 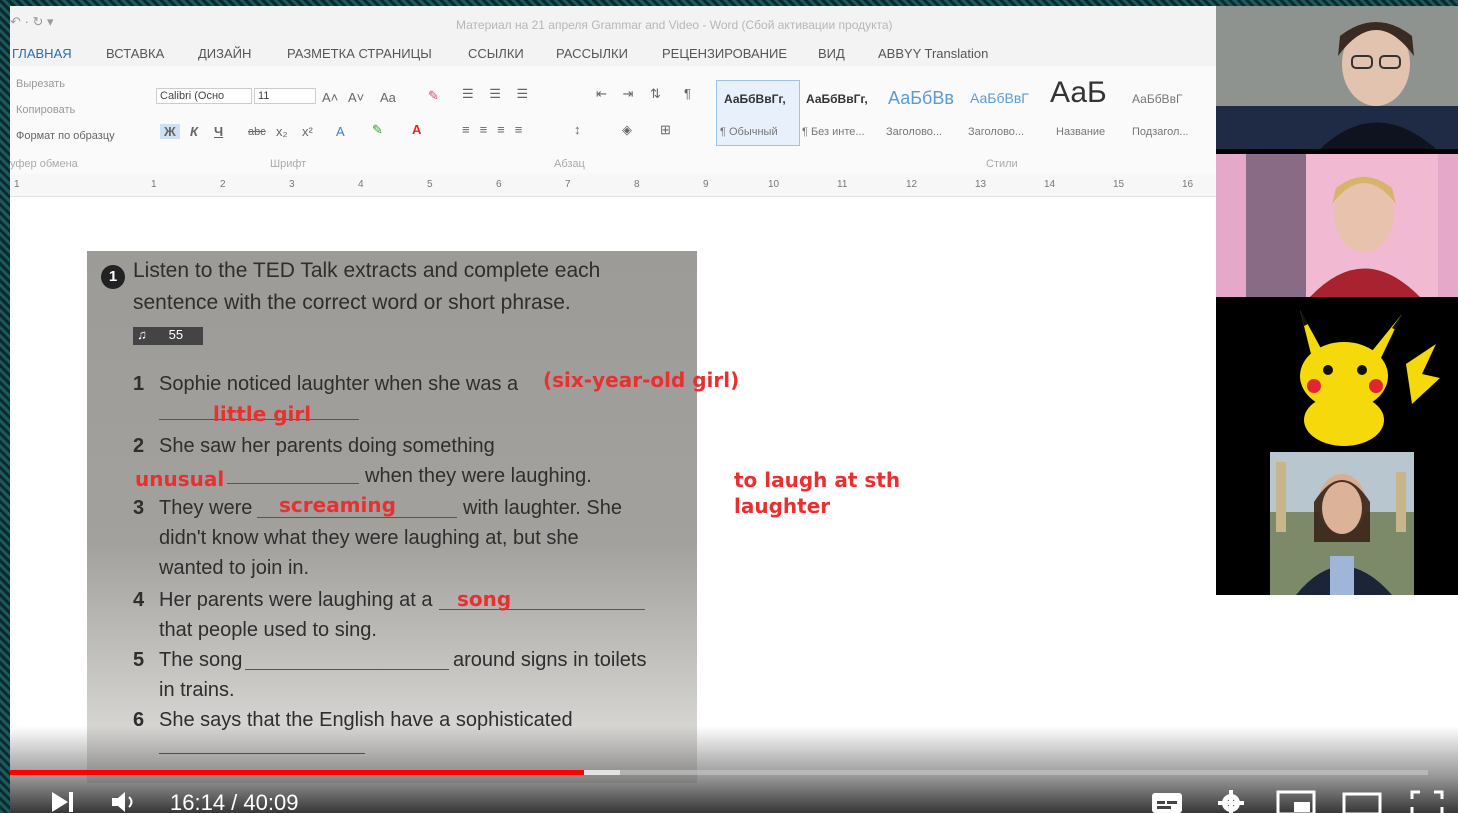 I want to click on tab-design: ДИЗАЙН, so click(x=224, y=53).